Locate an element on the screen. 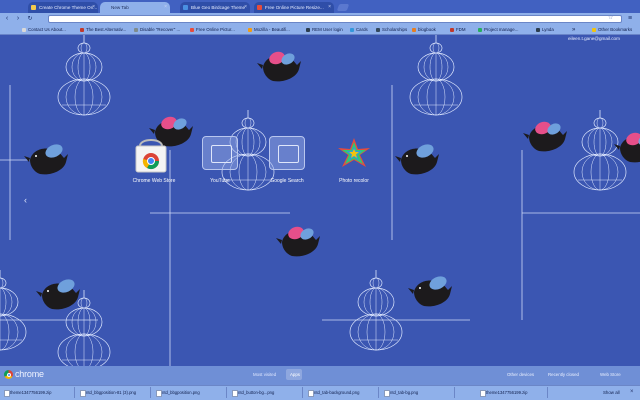  web-store-link: Web Store is located at coordinates (610, 374).